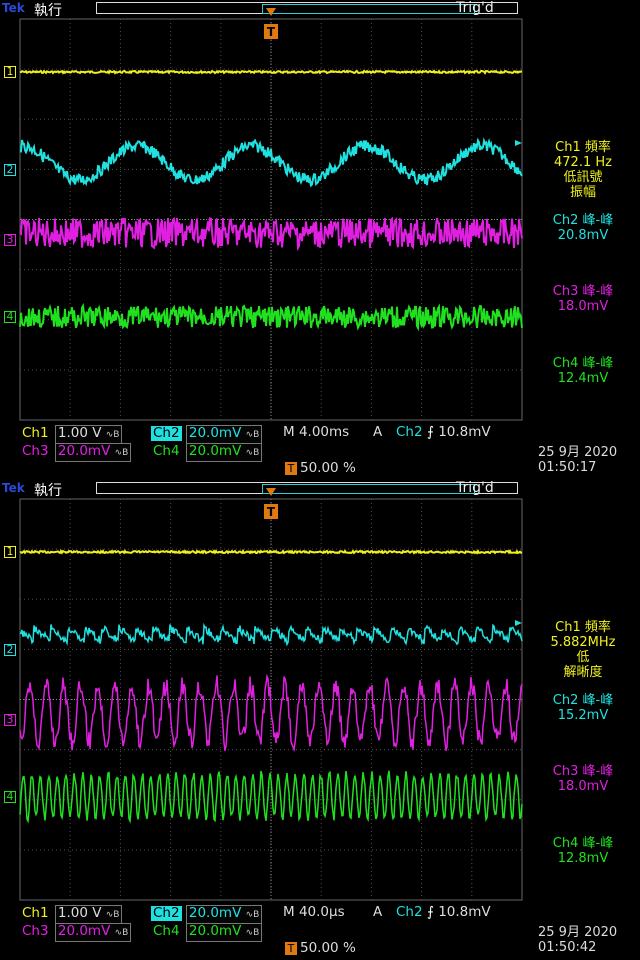 The height and width of the screenshot is (960, 640). I want to click on measurement-ch2: Ch2 峰-峰 20.8mV, so click(583, 228).